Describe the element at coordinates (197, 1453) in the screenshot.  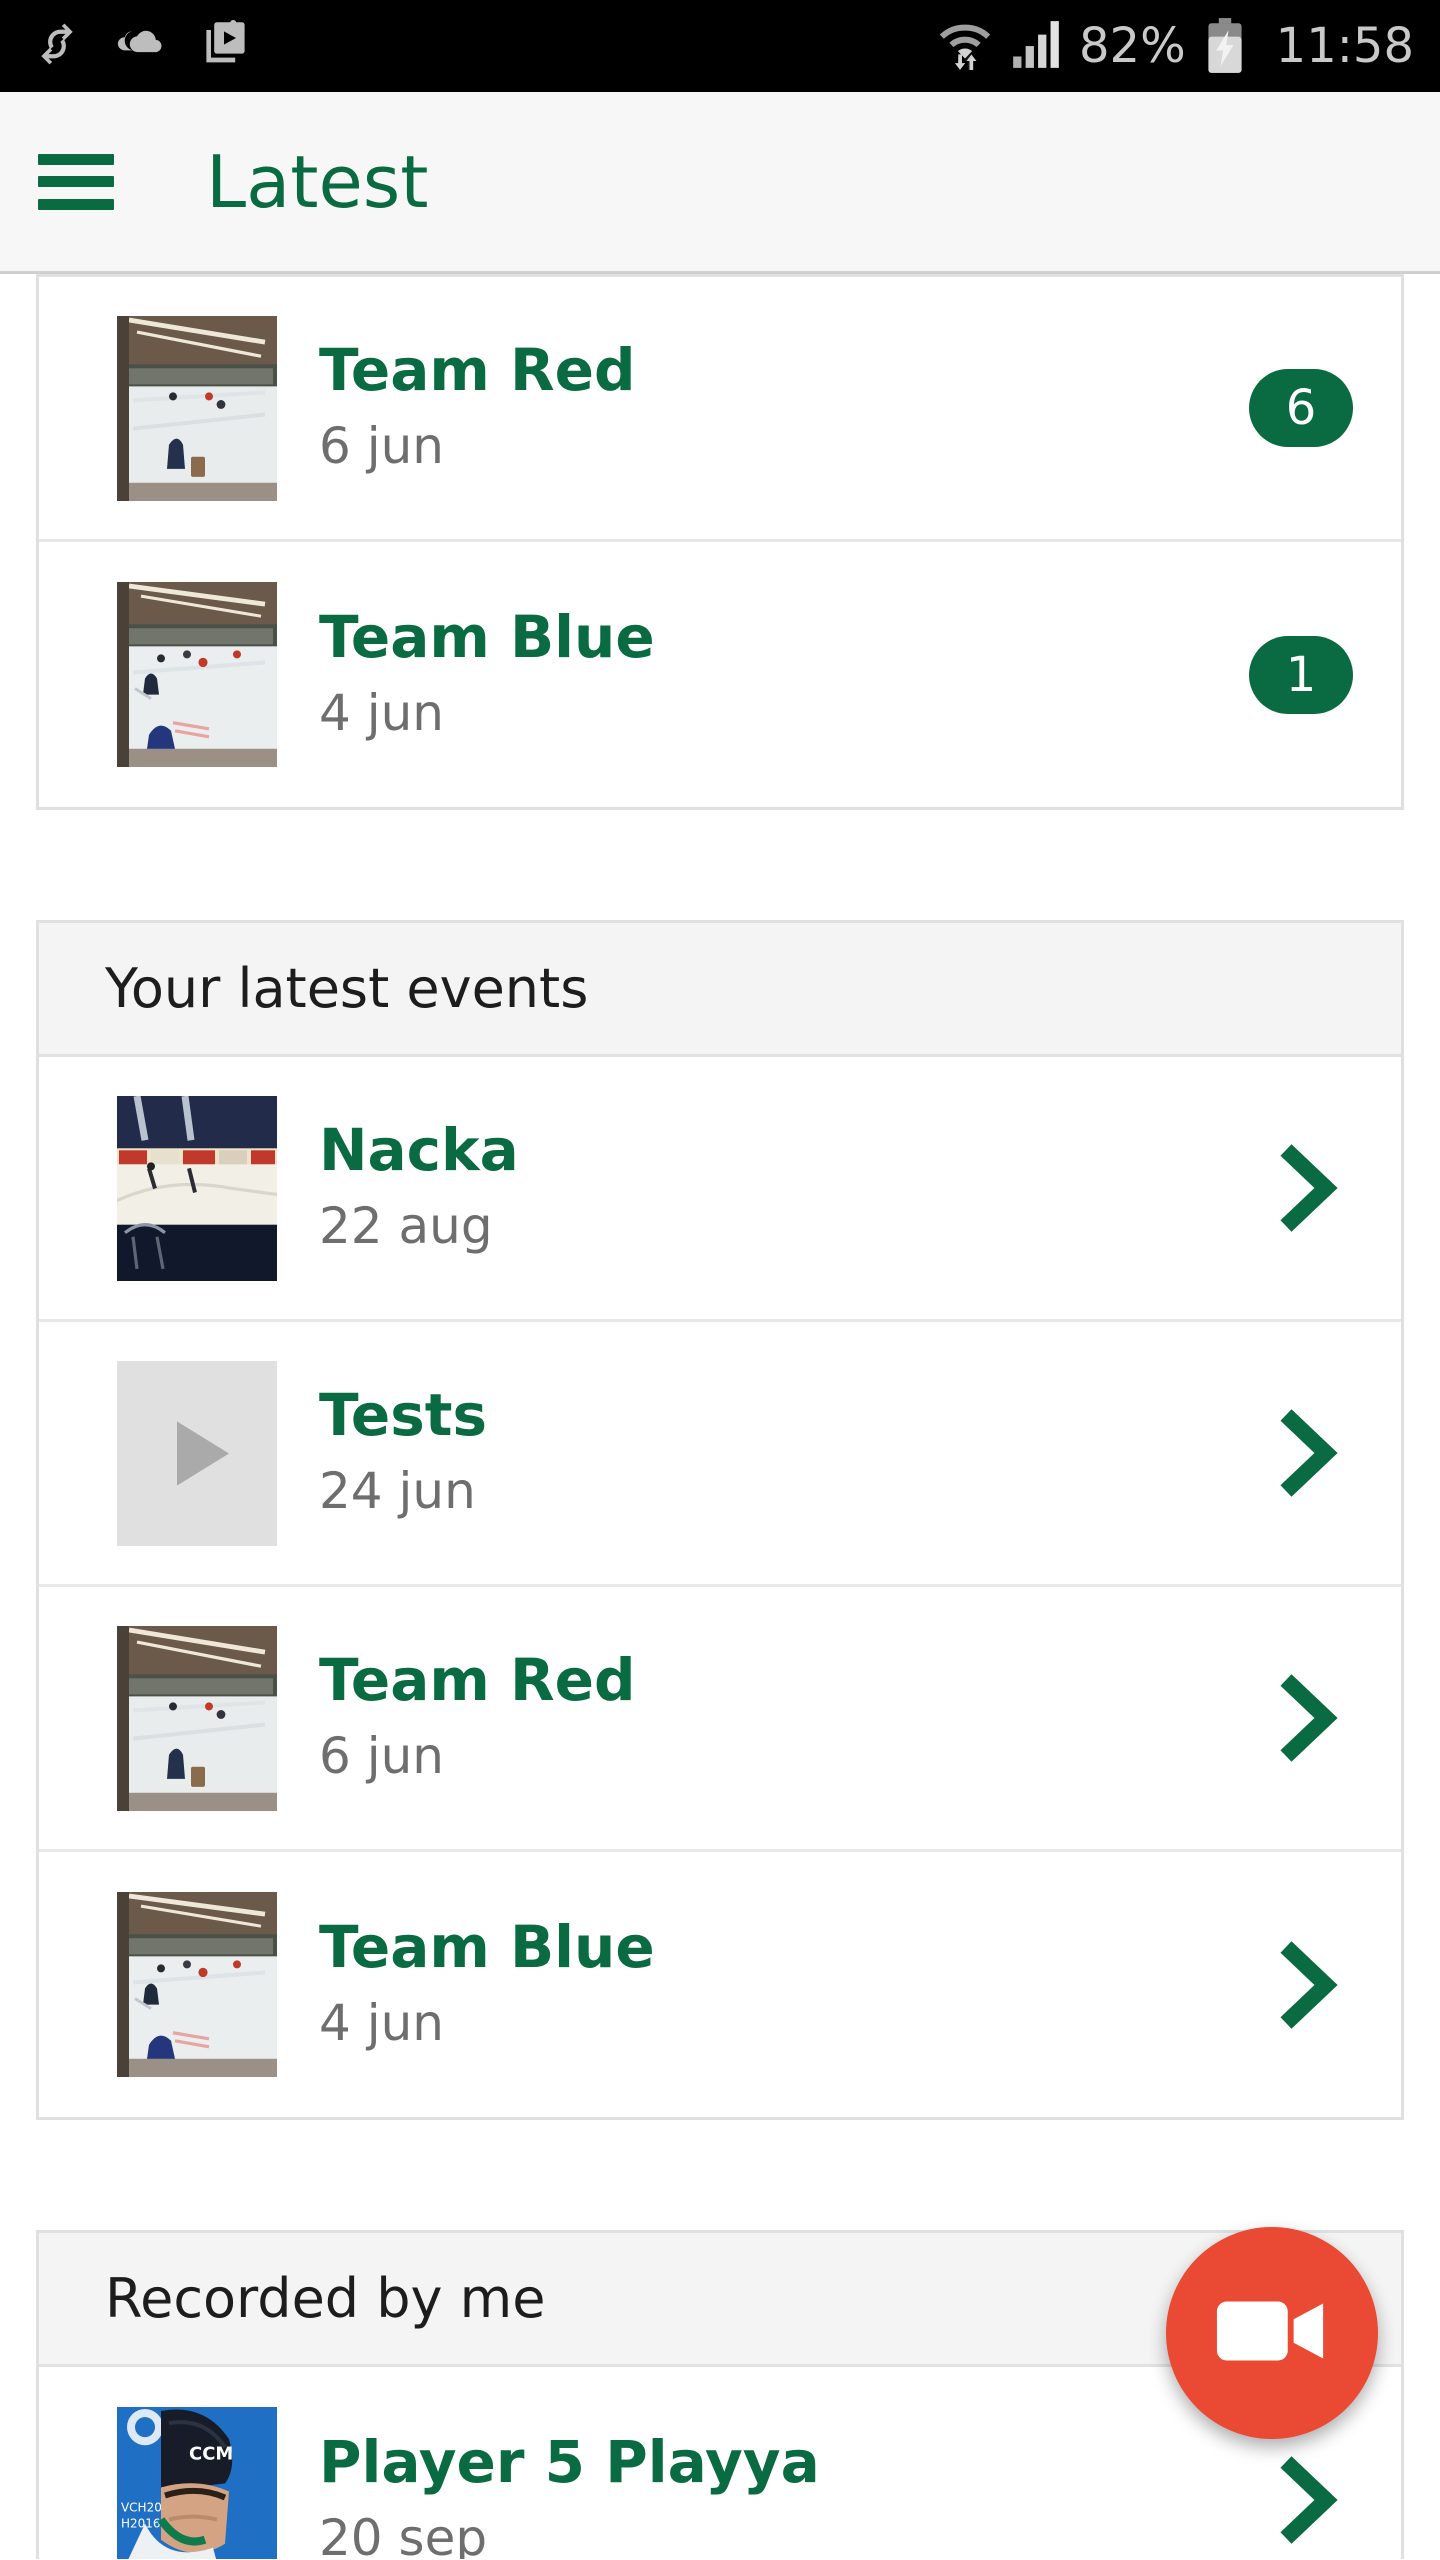
I see `play-placeholder` at that location.